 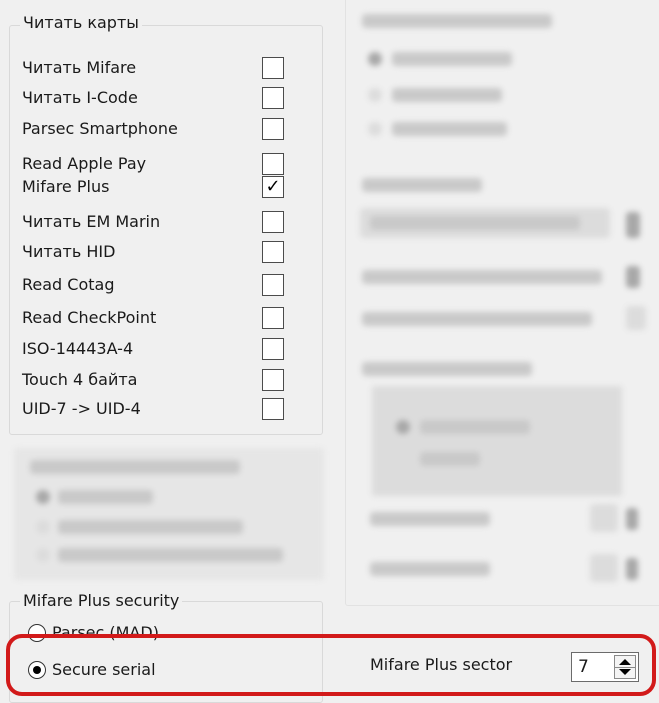 What do you see at coordinates (66, 186) in the screenshot?
I see `read-card-option-label: Mifare Plus` at bounding box center [66, 186].